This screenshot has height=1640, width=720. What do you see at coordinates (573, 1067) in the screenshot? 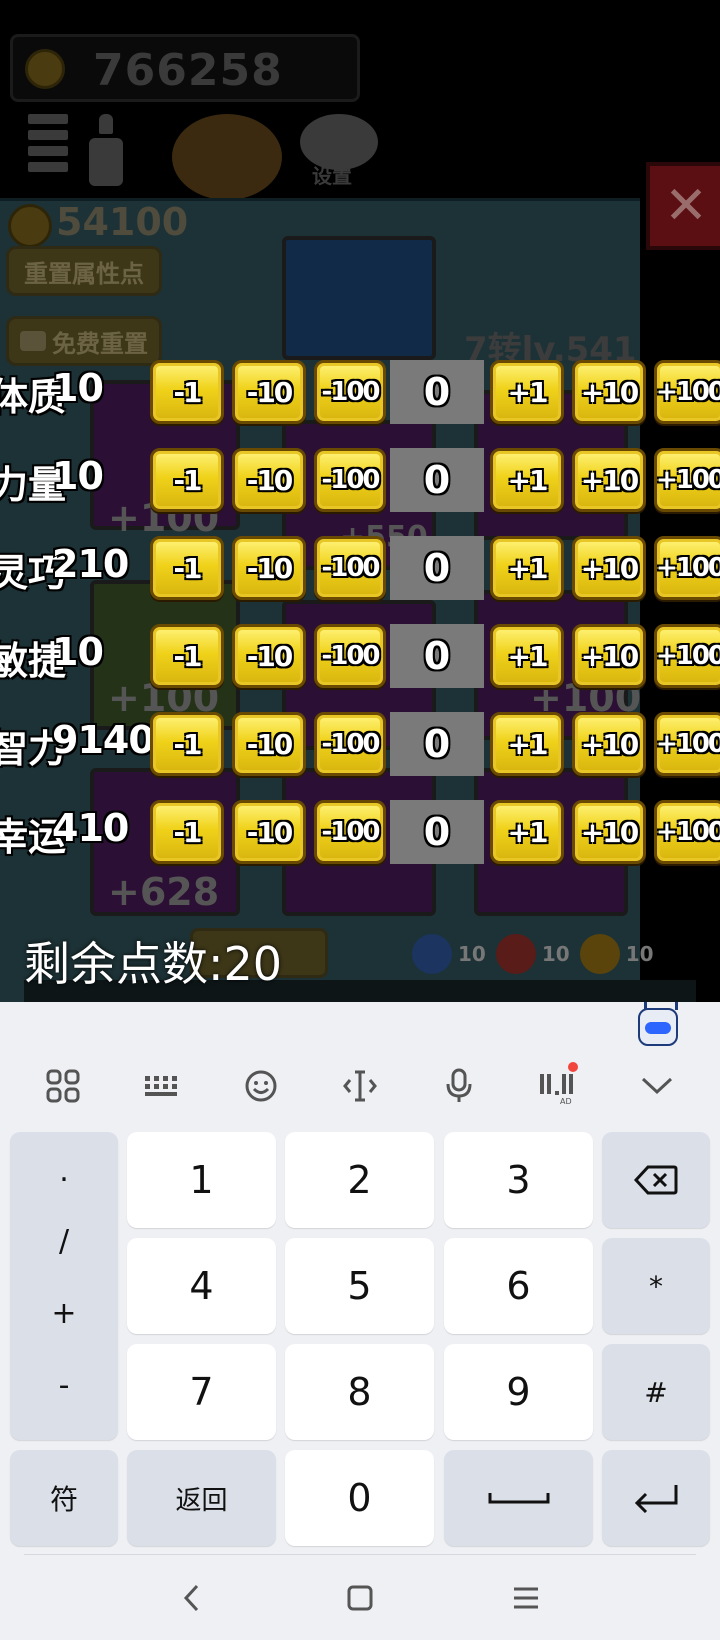
I see `notification-dot` at bounding box center [573, 1067].